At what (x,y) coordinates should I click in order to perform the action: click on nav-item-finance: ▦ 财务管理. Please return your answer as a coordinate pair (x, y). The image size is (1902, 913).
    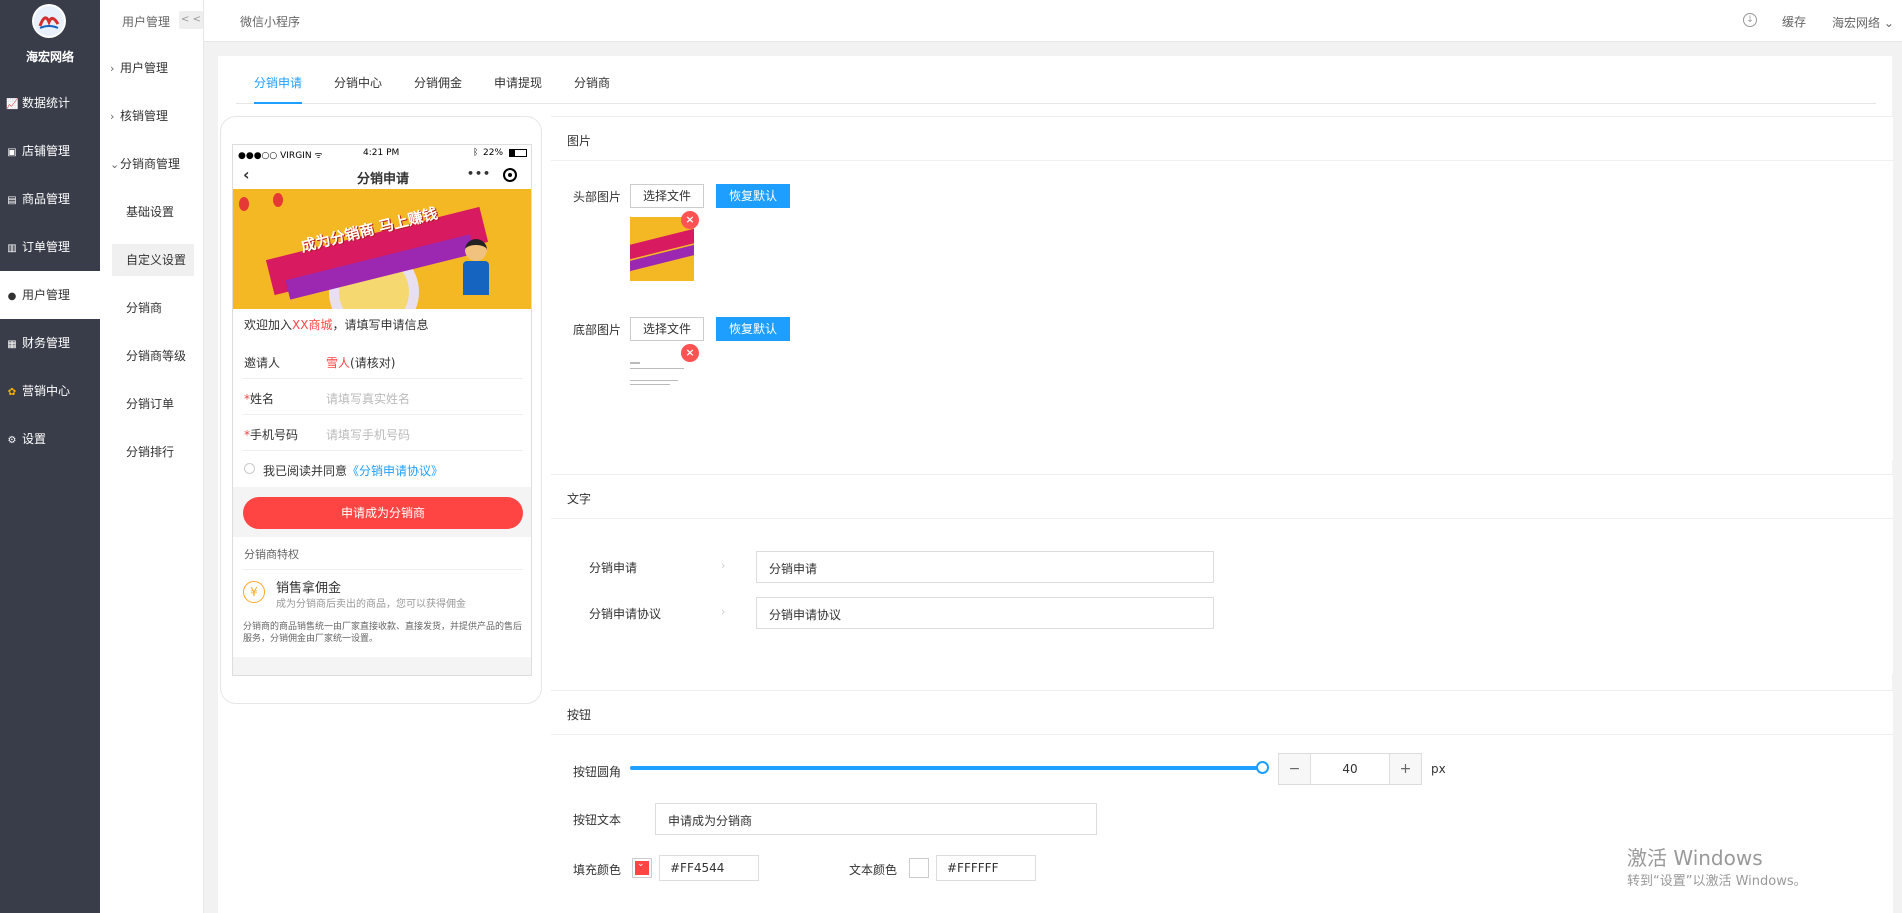
    Looking at the image, I should click on (50, 343).